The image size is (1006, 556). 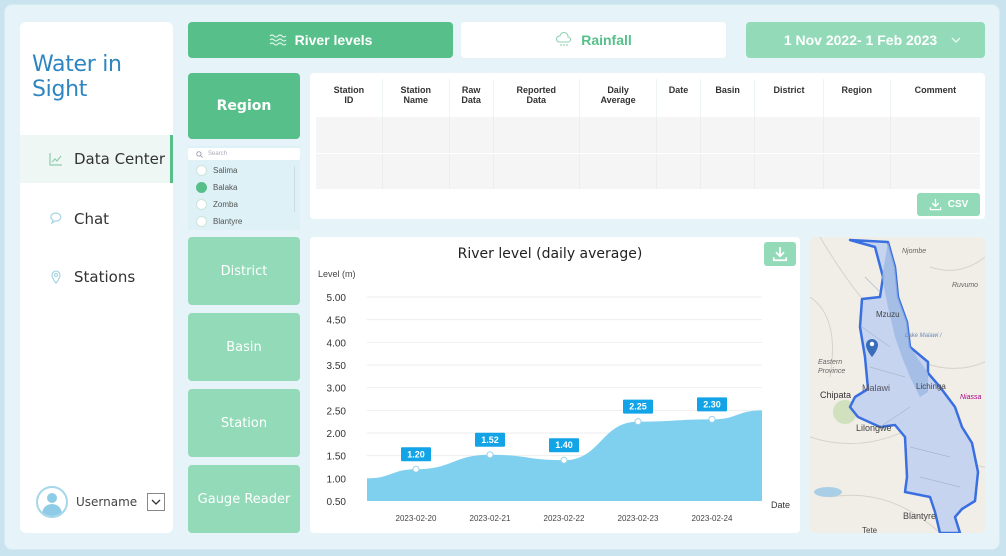 What do you see at coordinates (924, 336) in the screenshot?
I see `svg-text: Lake Malawi /` at bounding box center [924, 336].